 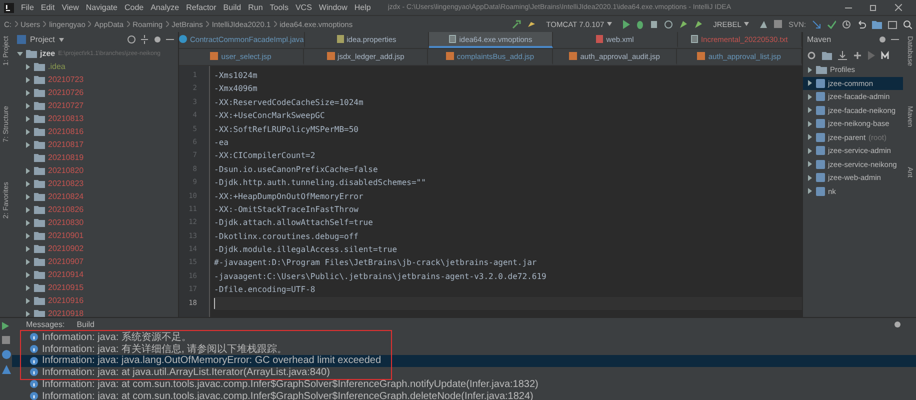 I want to click on message-text: Information: java: at com.sun.tools.javac.comp.Infer$GraphSolver$InferenceGraph.notifyUpdate(Infer.java:1832), so click(x=290, y=384).